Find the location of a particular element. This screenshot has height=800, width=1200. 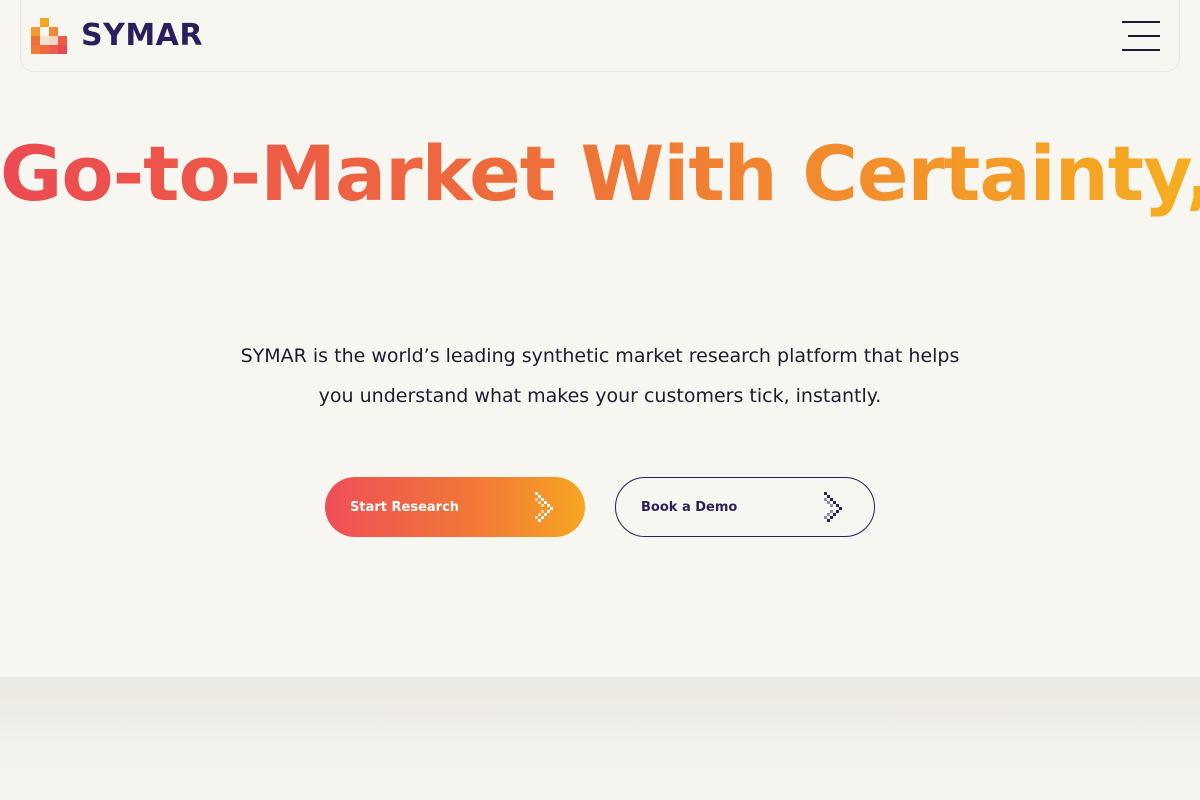

start-research-button: Start Research is located at coordinates (455, 507).